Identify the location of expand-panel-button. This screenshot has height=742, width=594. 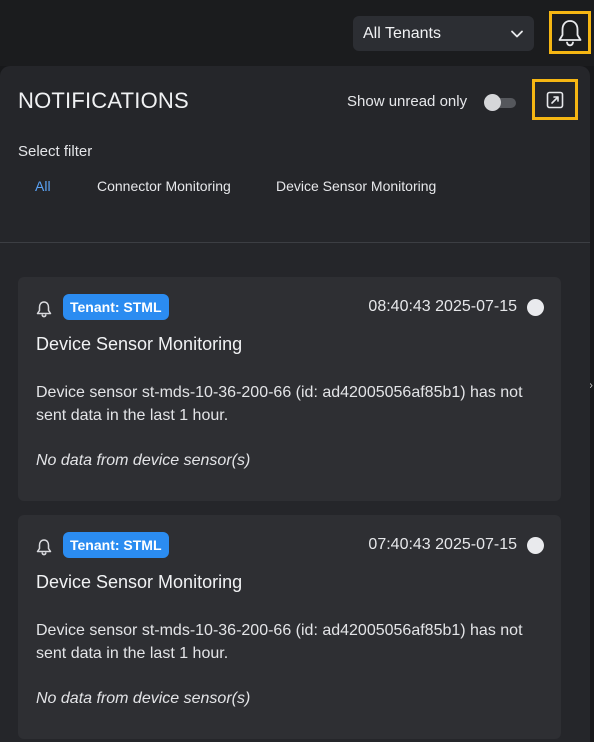
(555, 99).